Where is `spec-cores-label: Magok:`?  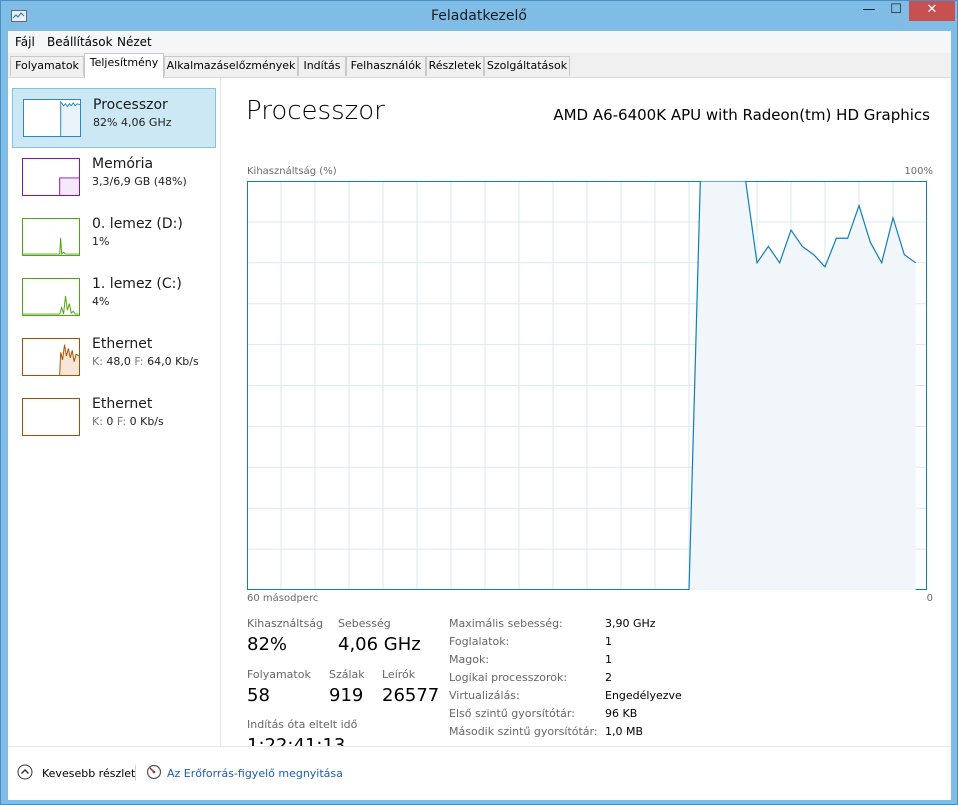
spec-cores-label: Magok: is located at coordinates (469, 659).